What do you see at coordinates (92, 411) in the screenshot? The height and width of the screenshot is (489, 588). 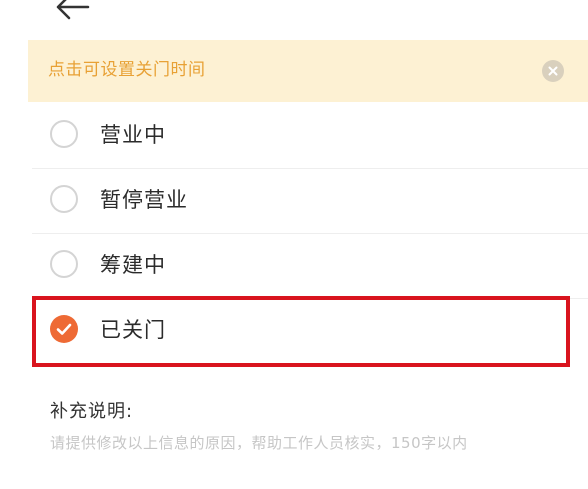 I see `supplement-label: 补充说明:` at bounding box center [92, 411].